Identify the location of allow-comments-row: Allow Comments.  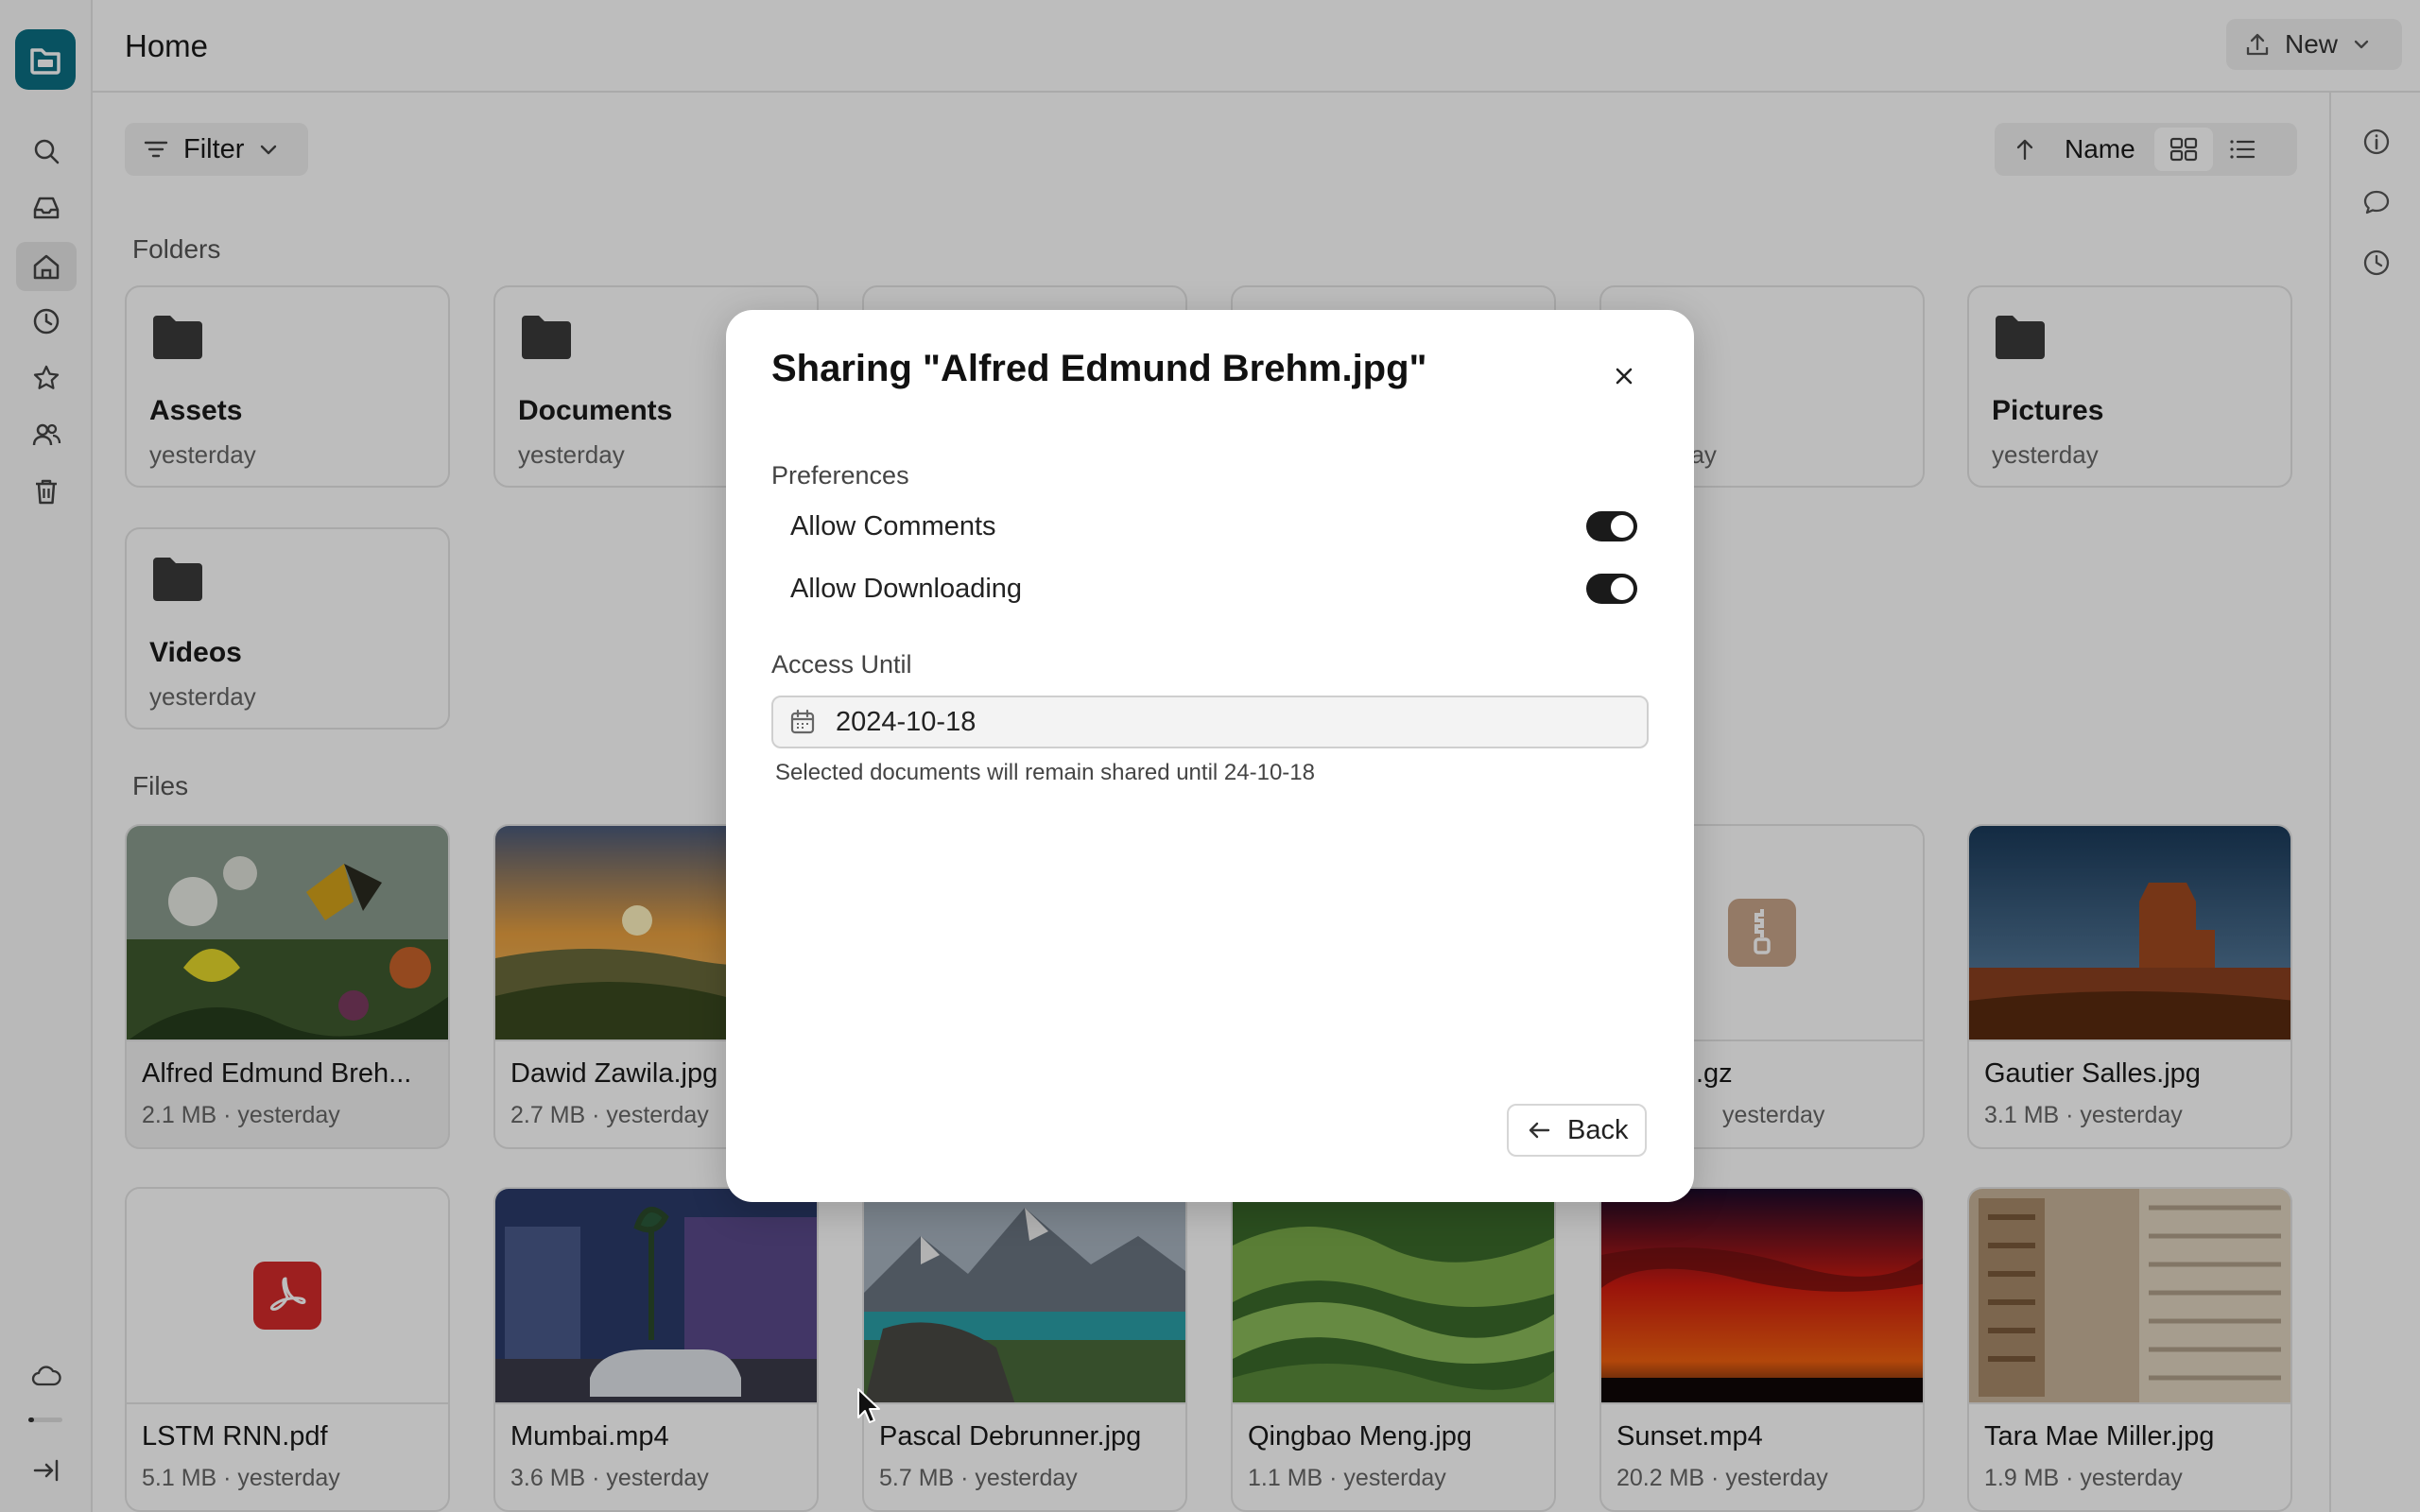
(1213, 526).